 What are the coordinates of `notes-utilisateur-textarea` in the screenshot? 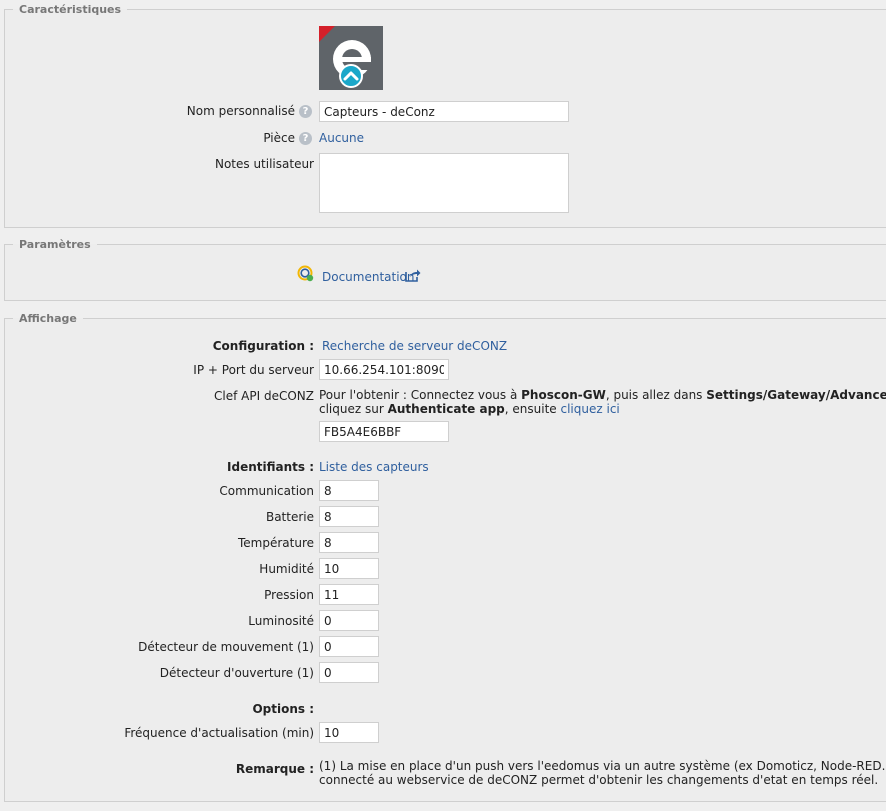 It's located at (444, 183).